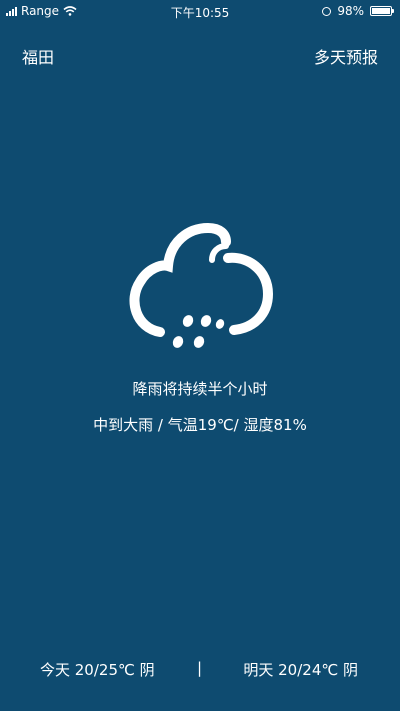 The width and height of the screenshot is (400, 711). Describe the element at coordinates (200, 389) in the screenshot. I see `rain-duration-text: 降雨将持续半个小时` at that location.